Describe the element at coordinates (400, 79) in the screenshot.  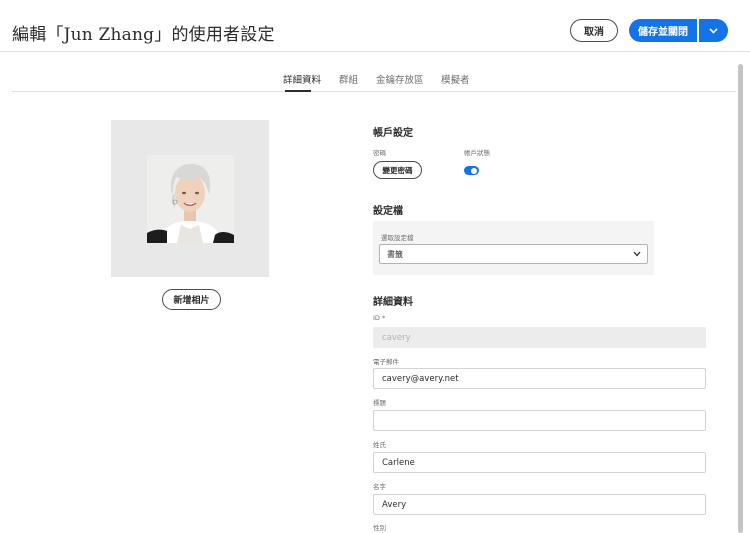
I see `tab-keystore: 金鑰存放區` at that location.